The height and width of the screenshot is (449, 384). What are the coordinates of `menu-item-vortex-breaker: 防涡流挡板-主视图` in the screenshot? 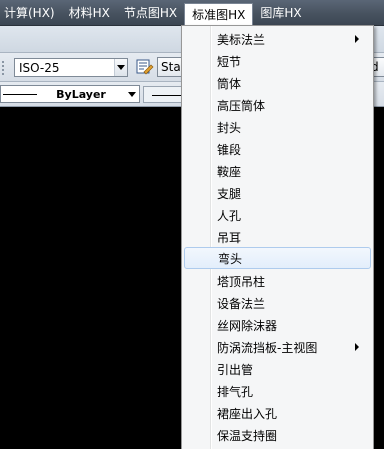 It's located at (277, 347).